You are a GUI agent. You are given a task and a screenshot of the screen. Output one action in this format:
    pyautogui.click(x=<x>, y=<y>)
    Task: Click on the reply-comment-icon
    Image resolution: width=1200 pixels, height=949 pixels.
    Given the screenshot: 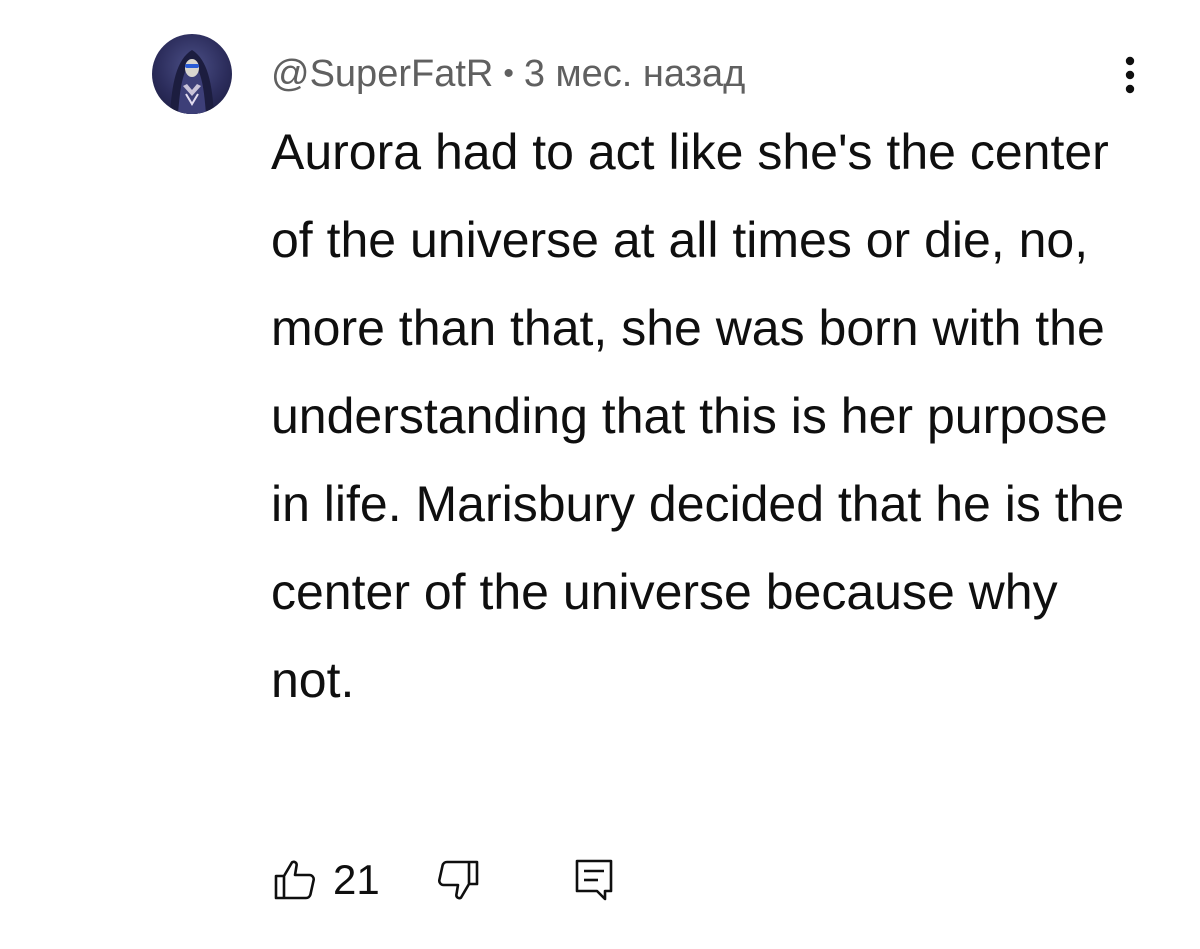 What is the action you would take?
    pyautogui.click(x=594, y=880)
    